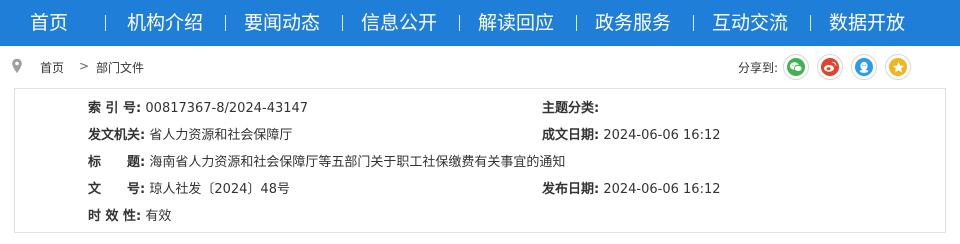 Image resolution: width=960 pixels, height=244 pixels. What do you see at coordinates (758, 68) in the screenshot?
I see `share-label: 分享到:` at bounding box center [758, 68].